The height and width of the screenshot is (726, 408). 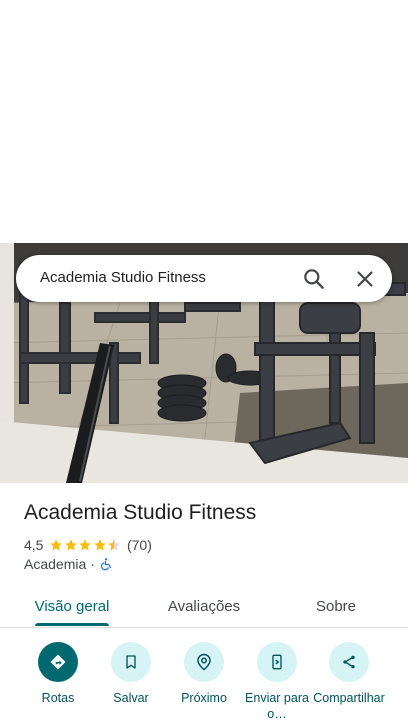 I want to click on place-tabs: Visão geral Avaliações Sobre, so click(x=204, y=606).